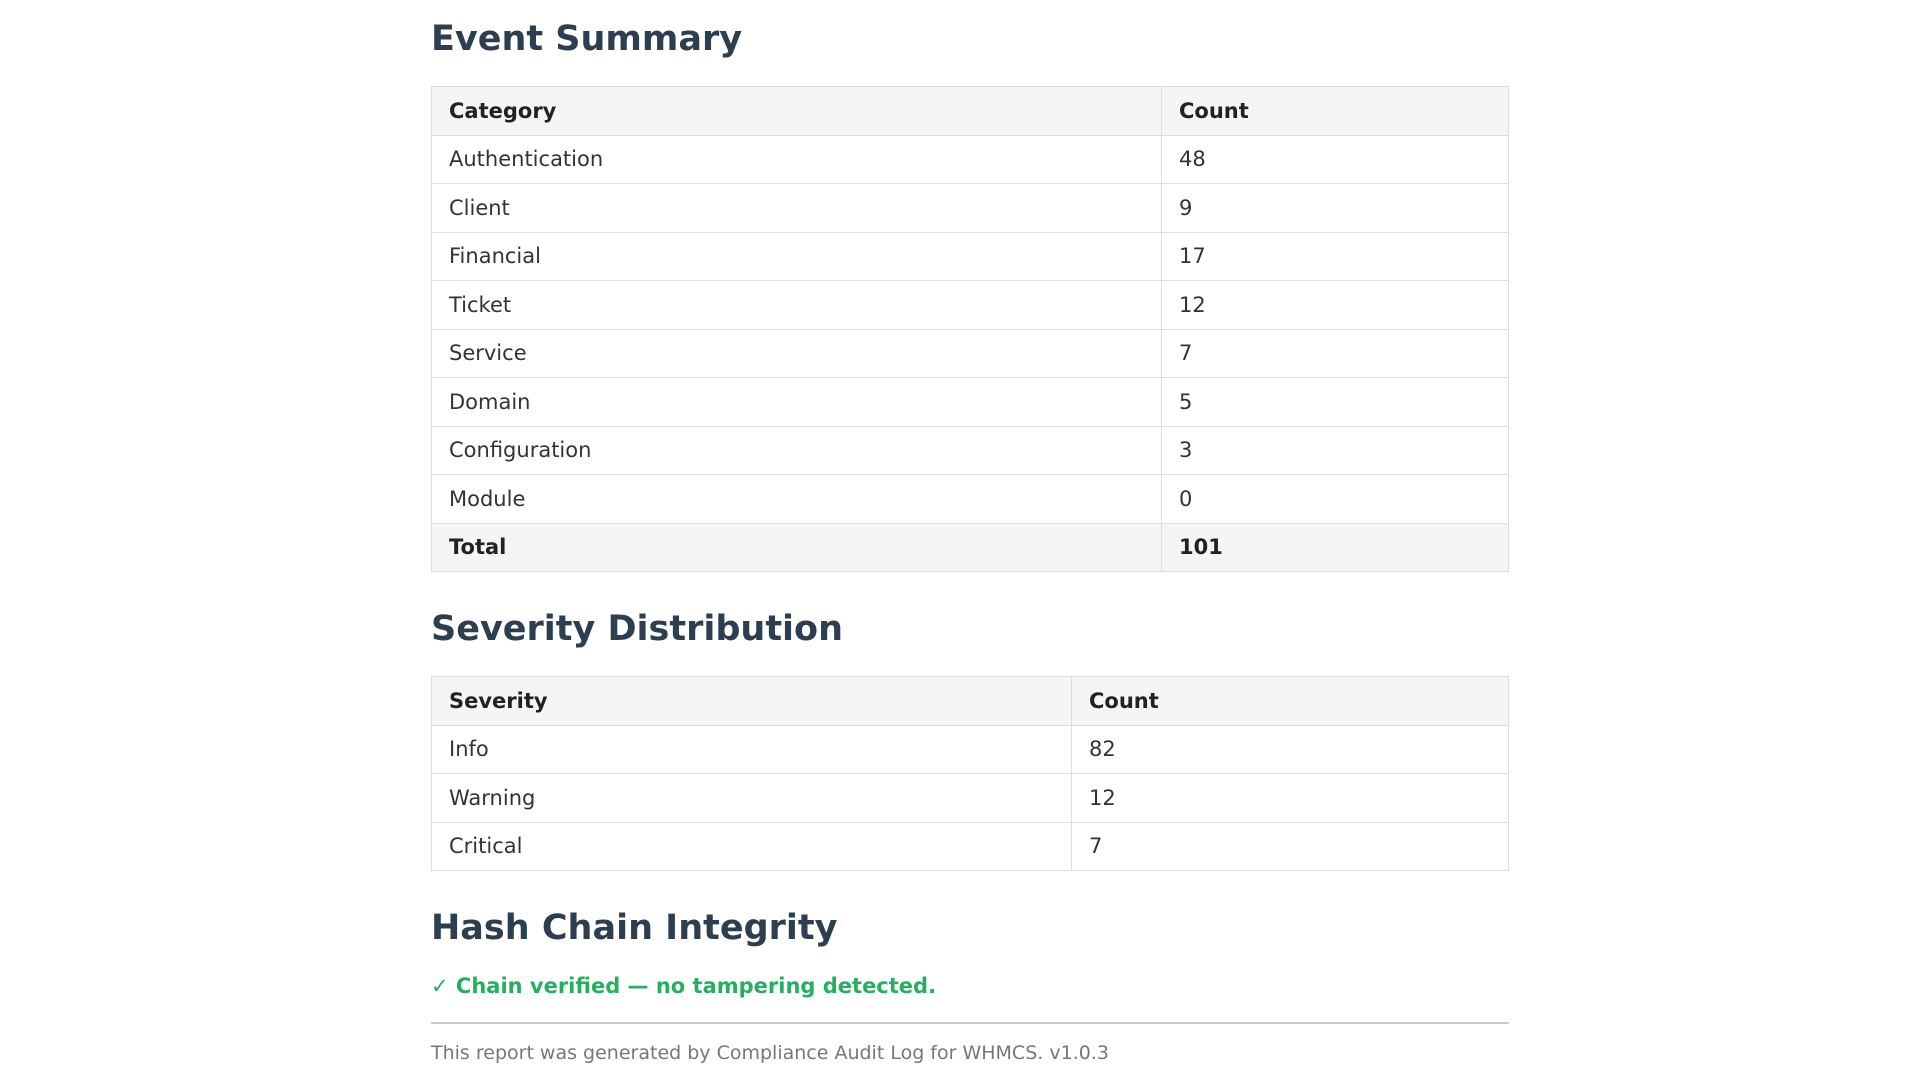  I want to click on table-row: Domain 5, so click(970, 402).